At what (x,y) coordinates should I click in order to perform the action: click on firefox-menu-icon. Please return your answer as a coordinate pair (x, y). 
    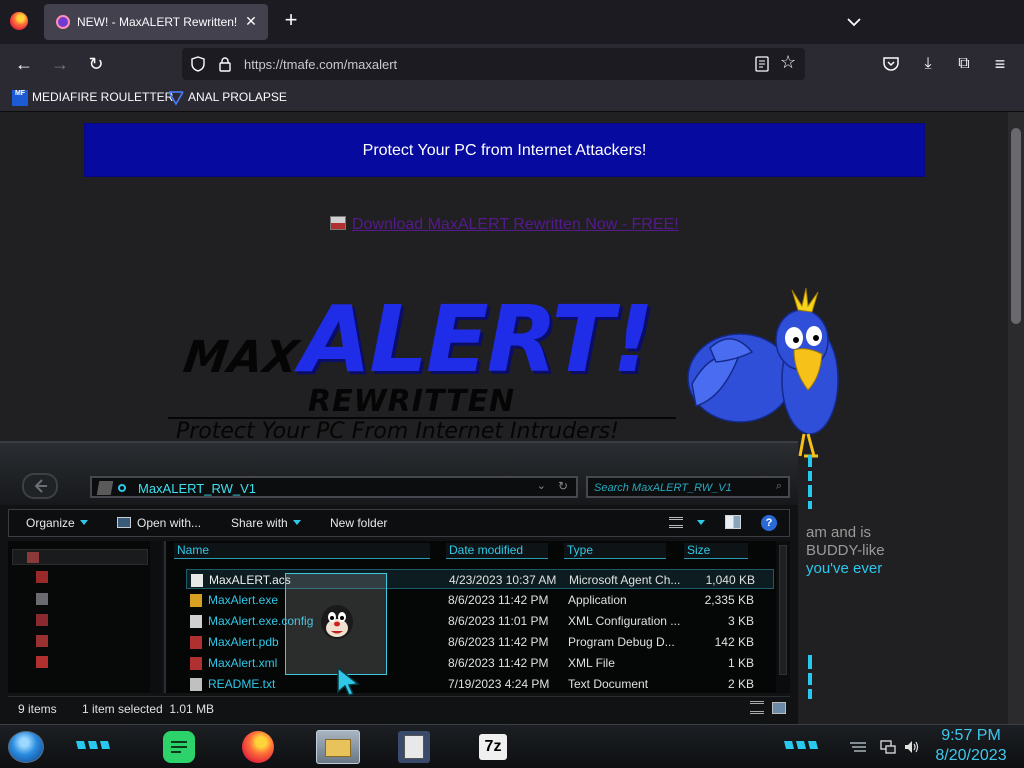
    Looking at the image, I should click on (19, 21).